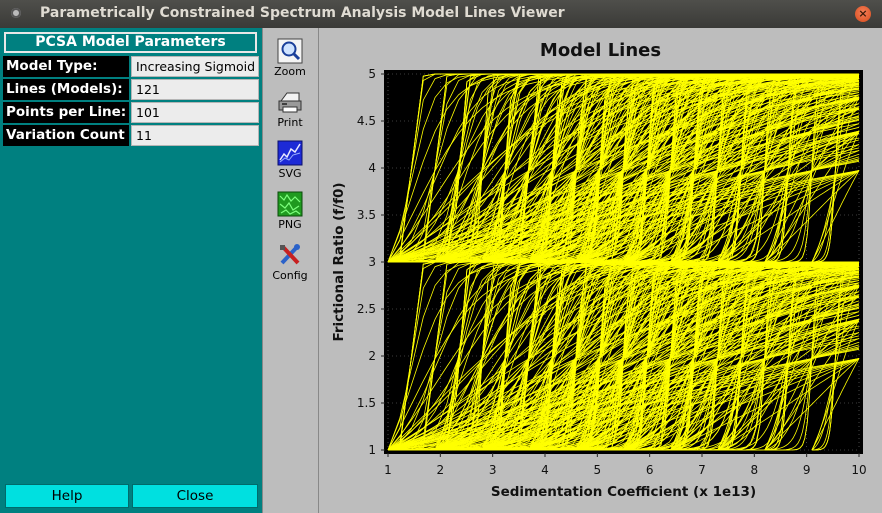 The height and width of the screenshot is (513, 882). I want to click on png-label: PNG, so click(290, 224).